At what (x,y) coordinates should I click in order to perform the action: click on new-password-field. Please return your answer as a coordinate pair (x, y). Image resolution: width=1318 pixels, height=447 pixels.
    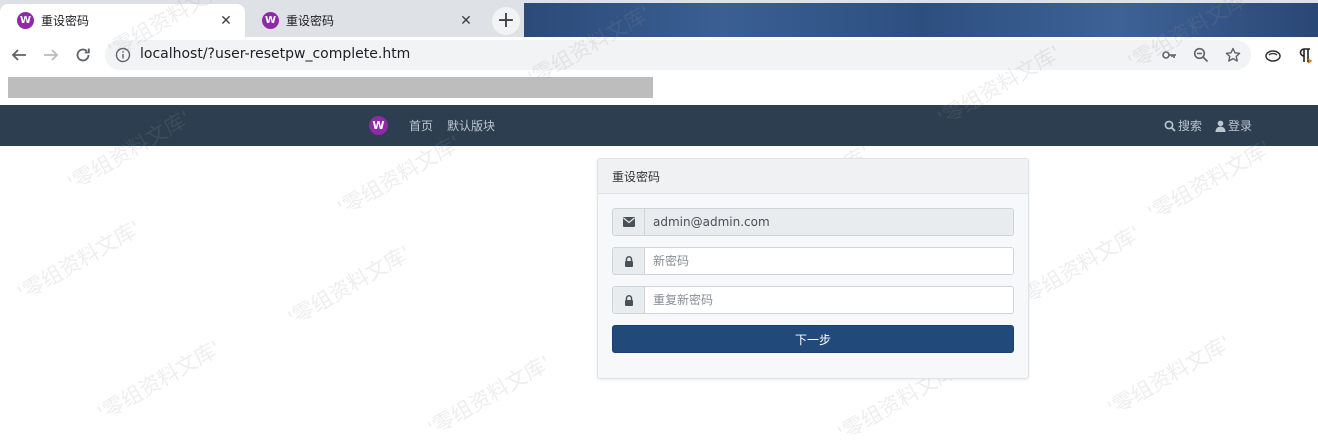
    Looking at the image, I should click on (829, 261).